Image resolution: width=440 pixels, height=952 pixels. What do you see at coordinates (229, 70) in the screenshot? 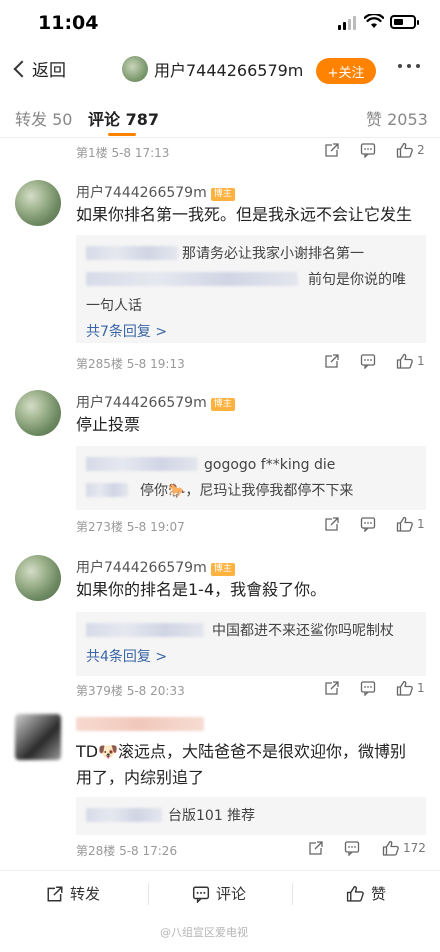
I see `nav-username: 用户7444266579m` at bounding box center [229, 70].